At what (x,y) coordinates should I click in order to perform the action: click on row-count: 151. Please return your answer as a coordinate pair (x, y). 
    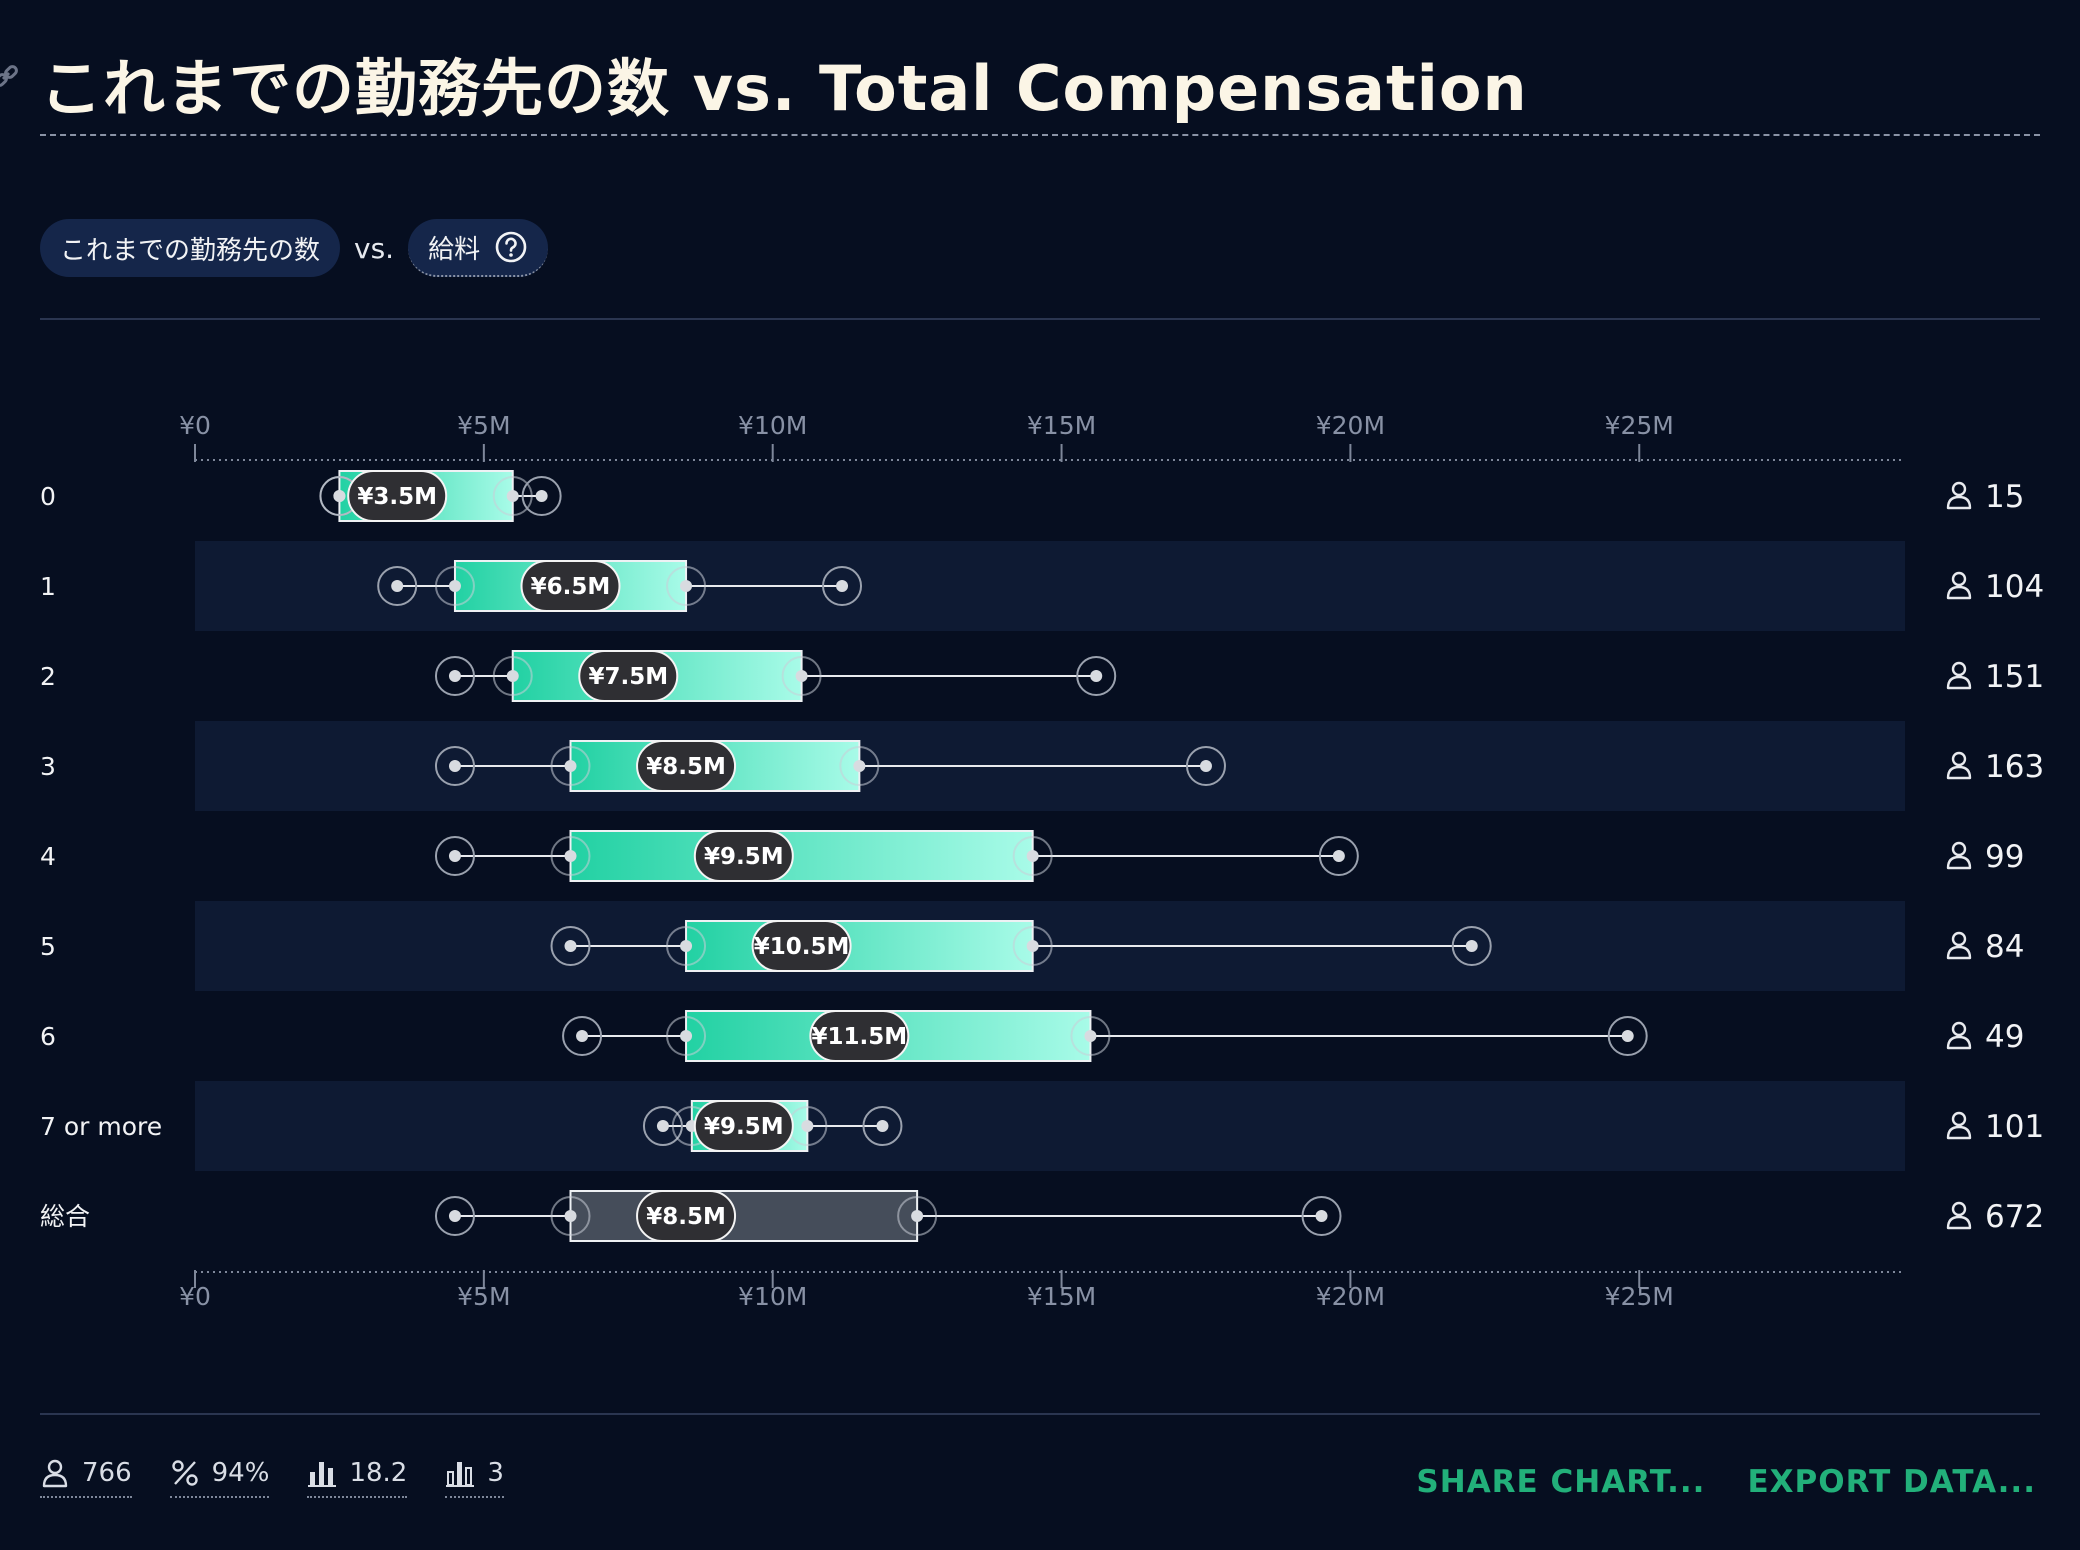
    Looking at the image, I should click on (2014, 677).